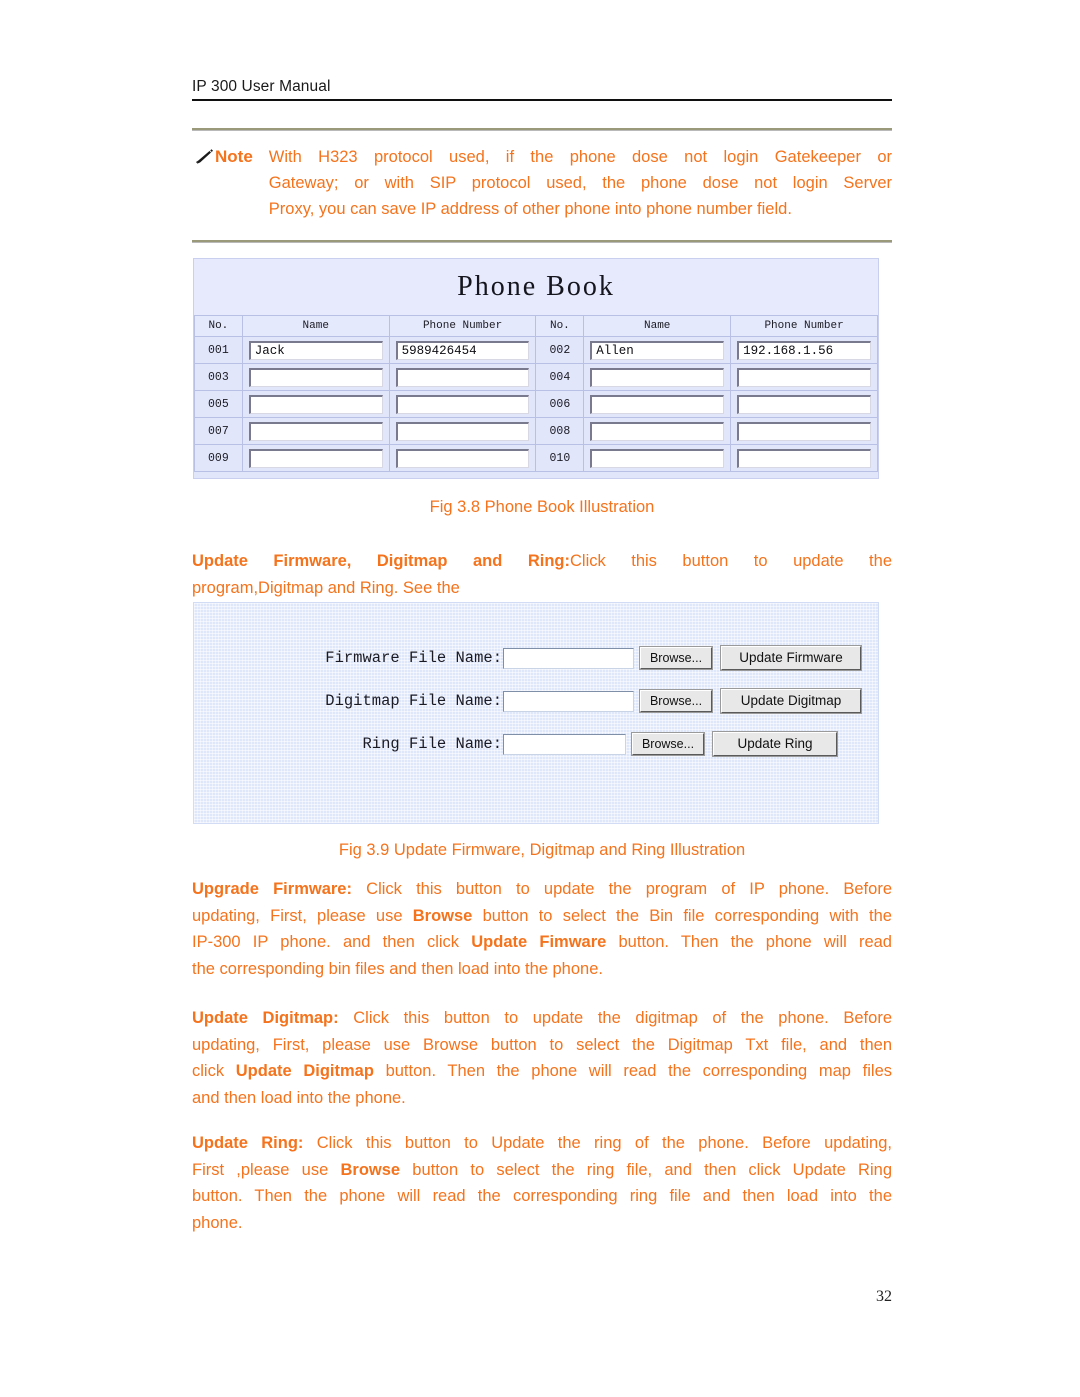  Describe the element at coordinates (542, 100) in the screenshot. I see `header-rule` at that location.